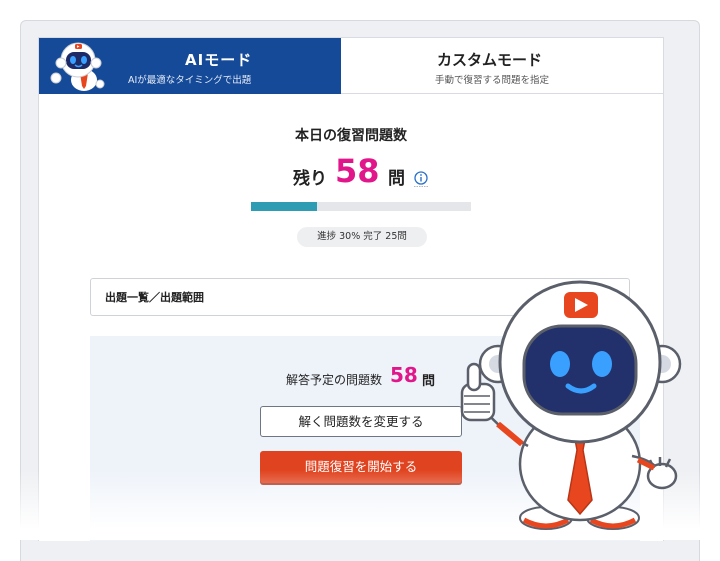 This screenshot has height=561, width=720. What do you see at coordinates (351, 136) in the screenshot?
I see `today-review-title: 本日の復習問題数` at bounding box center [351, 136].